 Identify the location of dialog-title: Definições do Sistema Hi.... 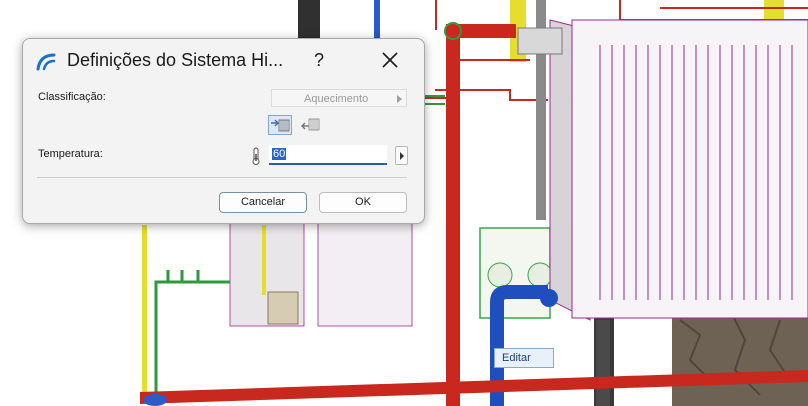
(175, 60).